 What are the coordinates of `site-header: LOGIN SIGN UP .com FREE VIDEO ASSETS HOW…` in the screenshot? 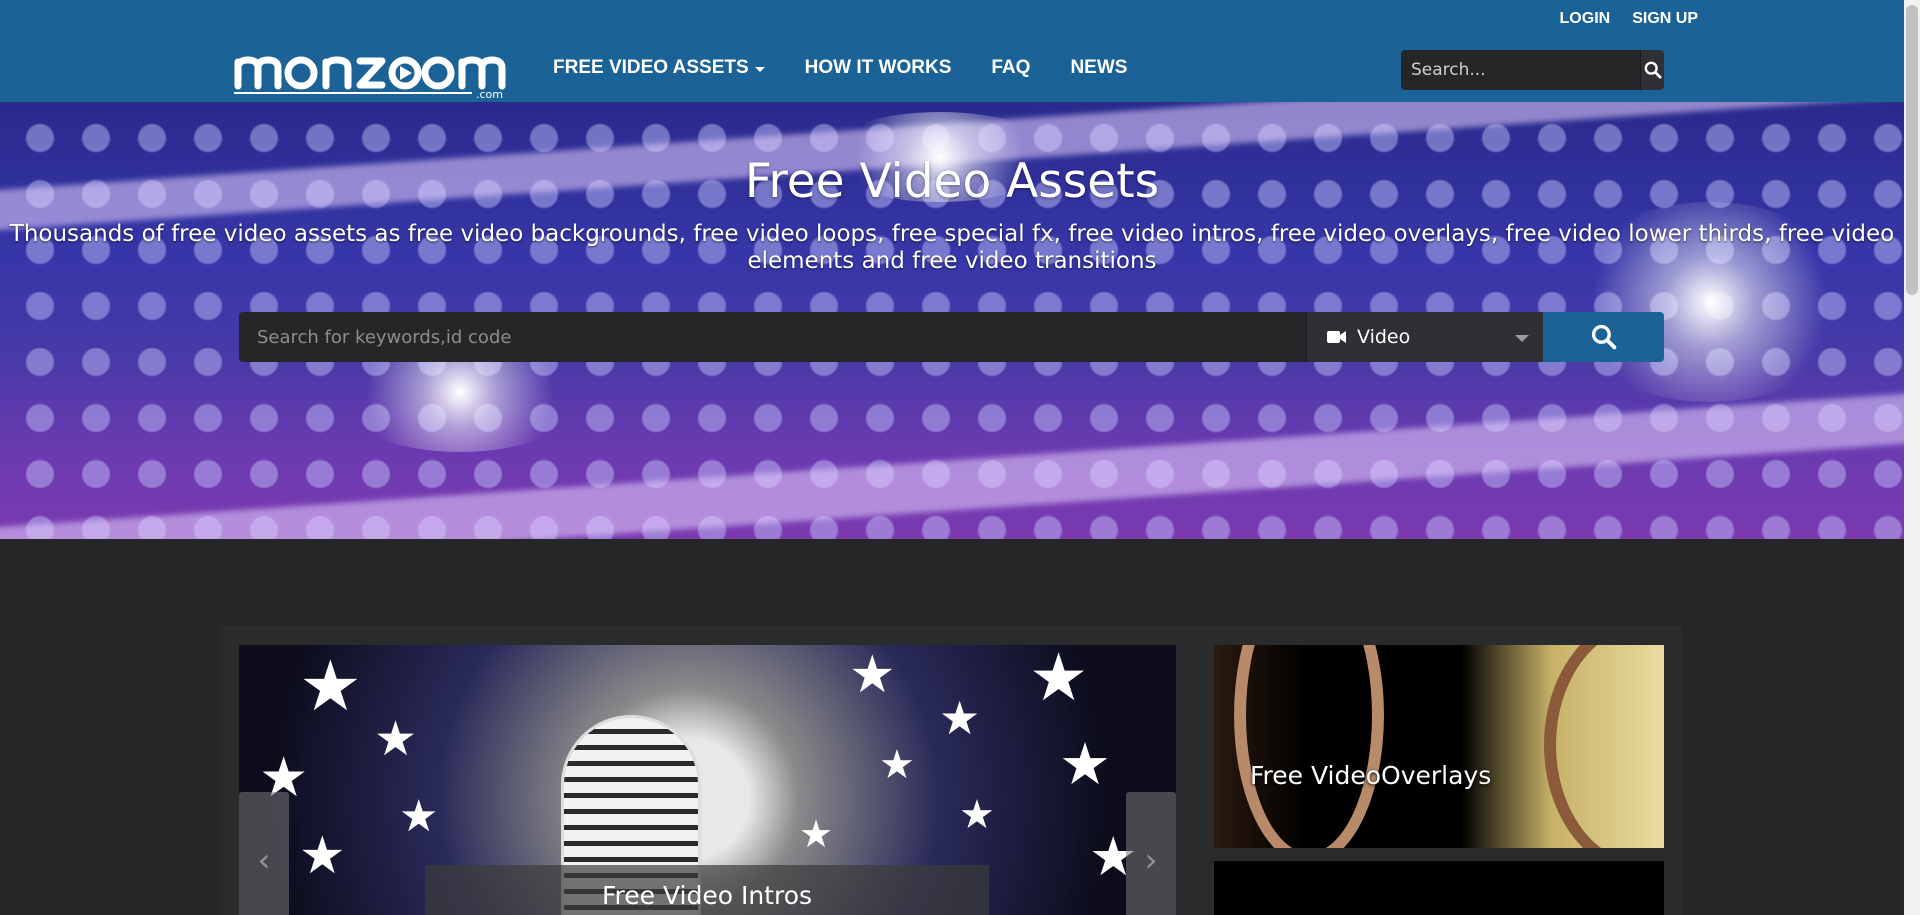 It's located at (952, 51).